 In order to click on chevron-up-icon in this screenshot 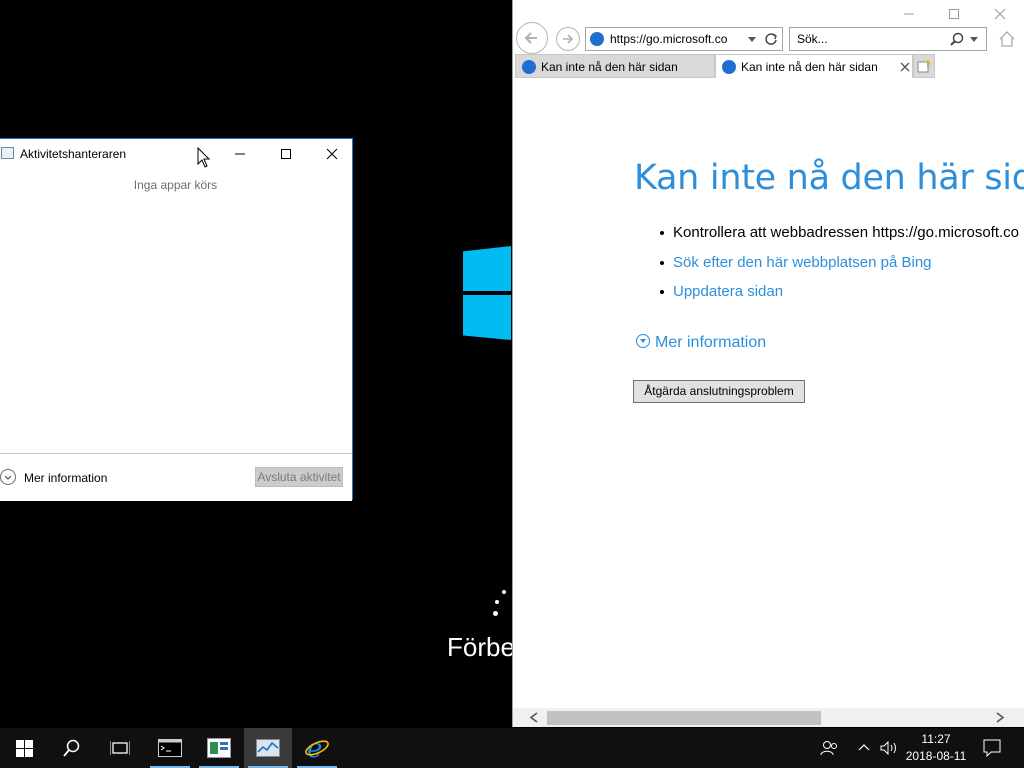, I will do `click(864, 747)`.